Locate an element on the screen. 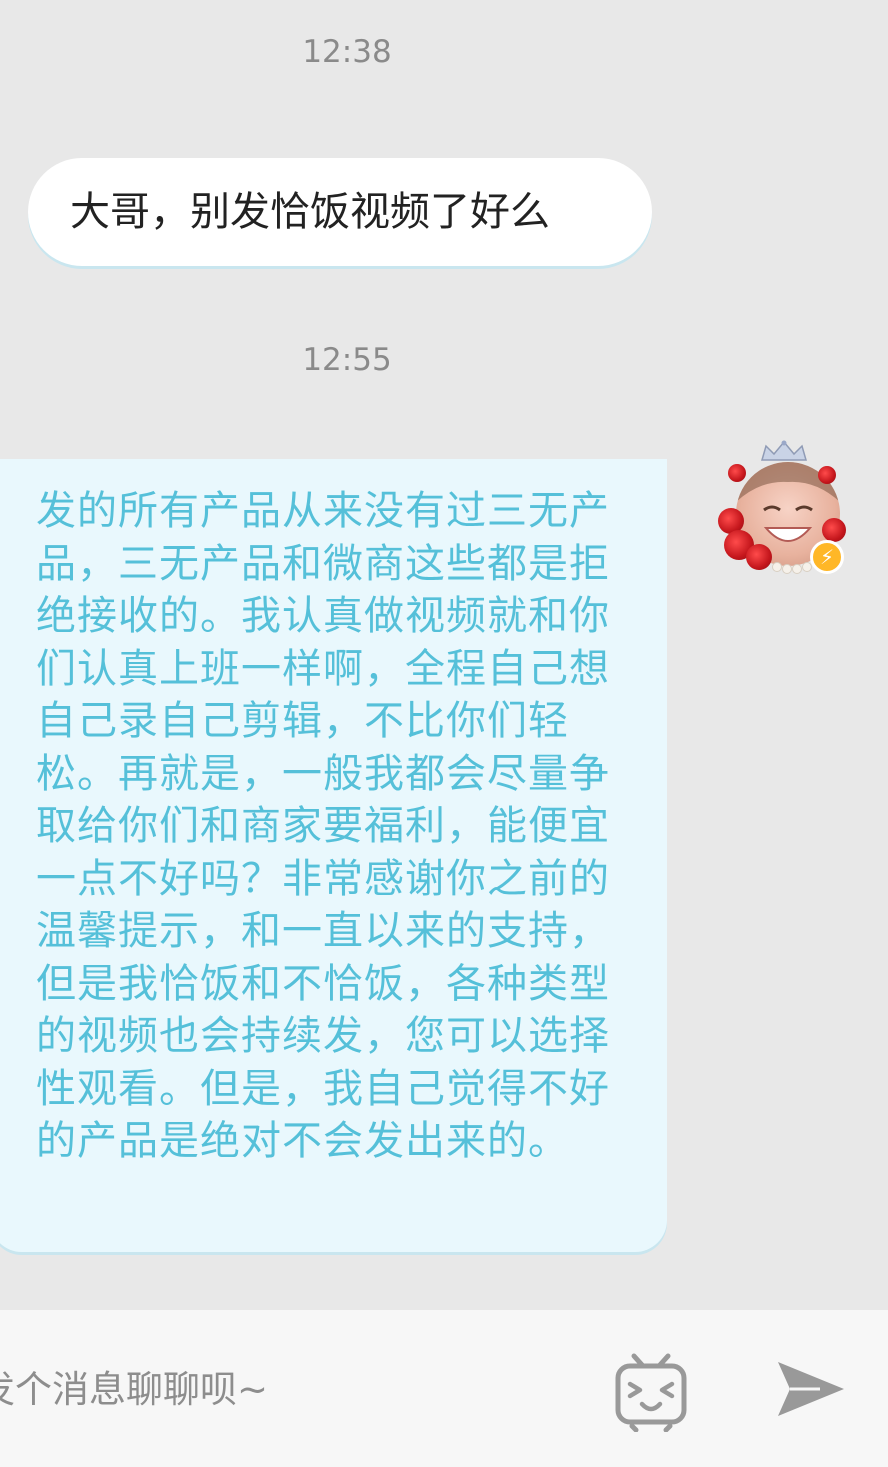 This screenshot has height=1467, width=888. send-button is located at coordinates (810, 1389).